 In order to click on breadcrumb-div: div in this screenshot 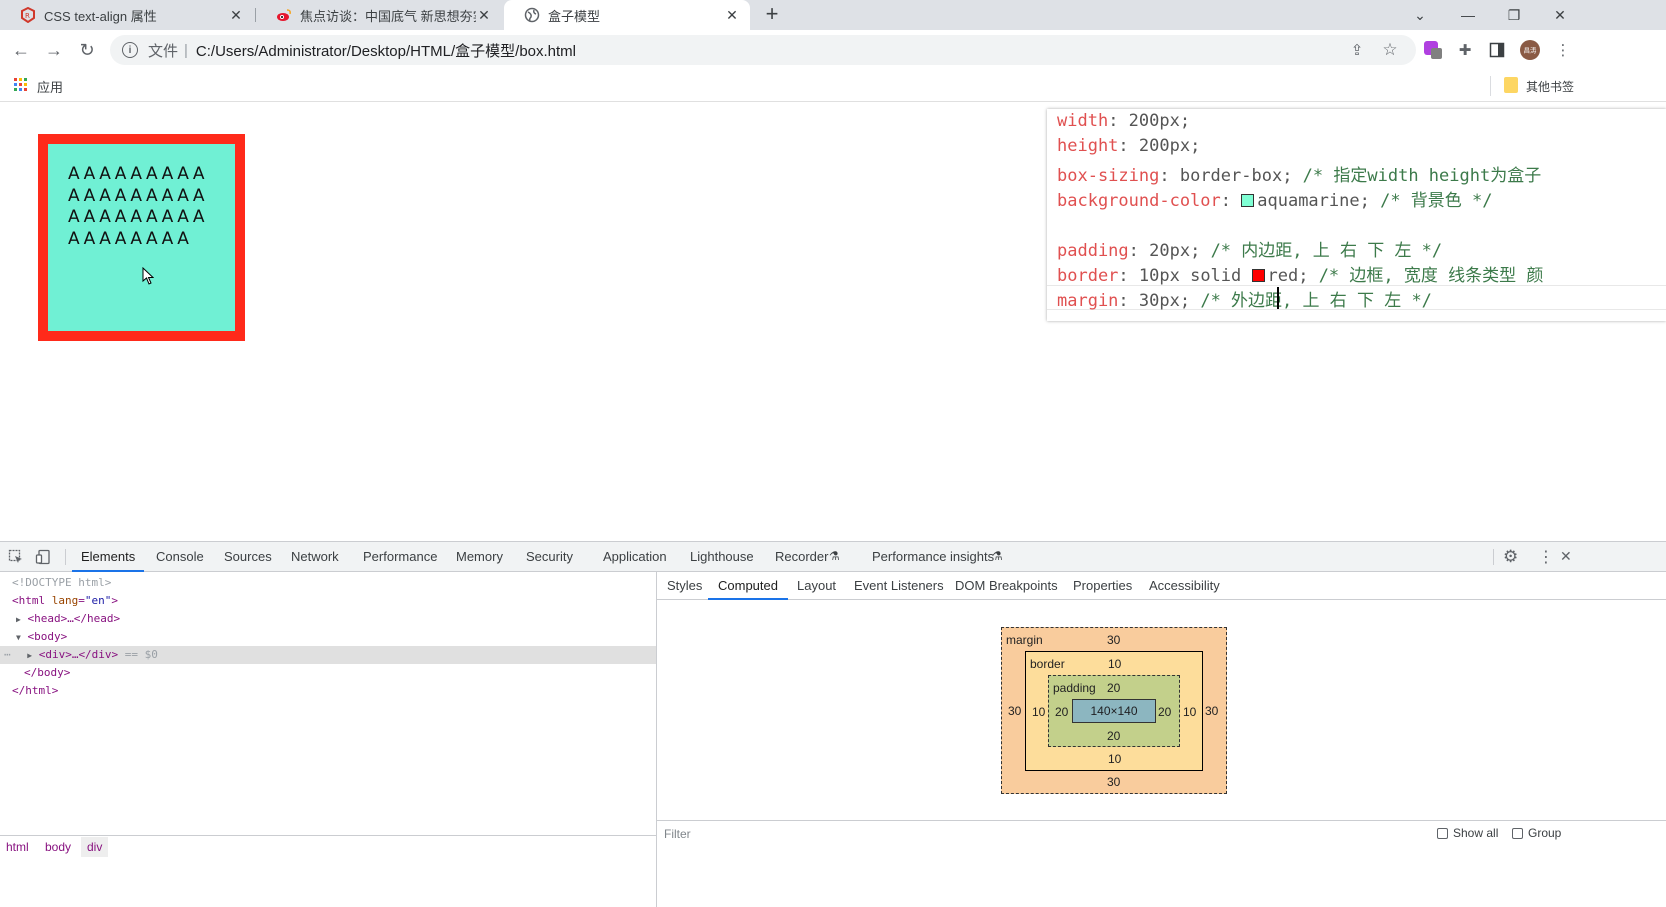, I will do `click(95, 847)`.